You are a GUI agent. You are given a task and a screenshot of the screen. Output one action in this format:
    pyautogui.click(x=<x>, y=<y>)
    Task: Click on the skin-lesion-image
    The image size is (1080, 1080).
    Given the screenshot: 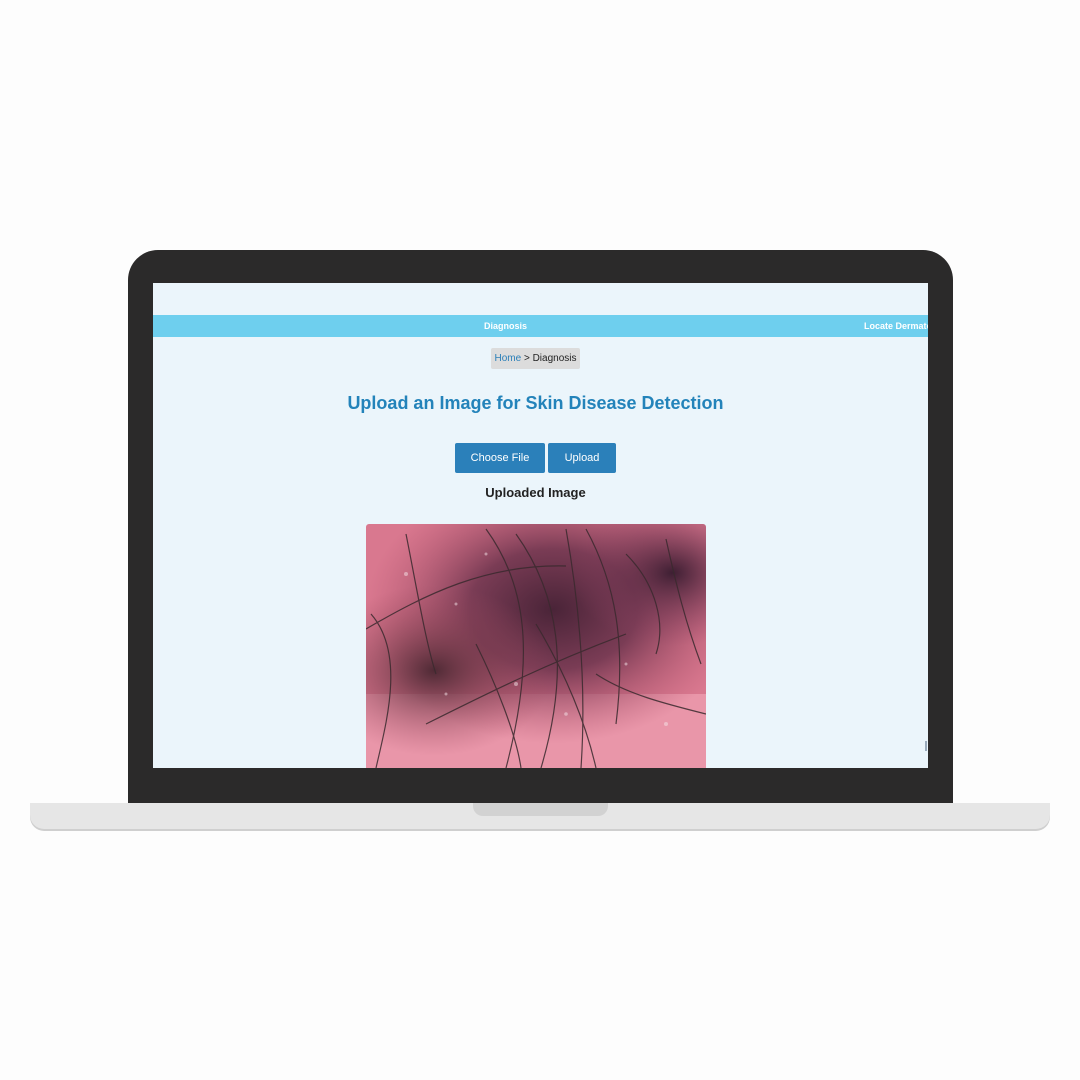 What is the action you would take?
    pyautogui.click(x=536, y=646)
    